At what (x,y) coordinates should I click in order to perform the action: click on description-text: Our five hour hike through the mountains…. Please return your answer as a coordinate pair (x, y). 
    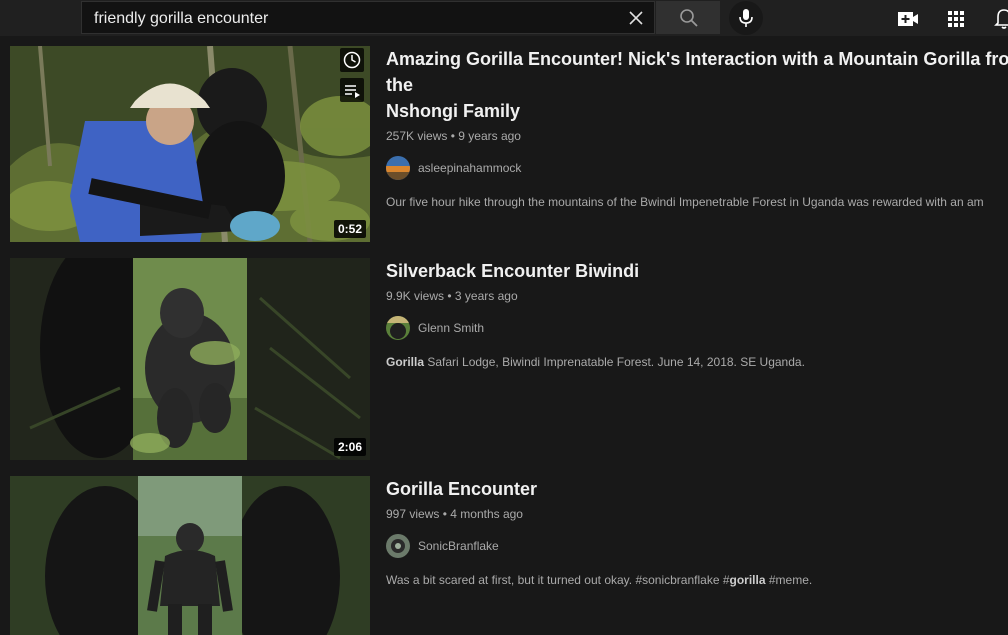
    Looking at the image, I should click on (685, 202).